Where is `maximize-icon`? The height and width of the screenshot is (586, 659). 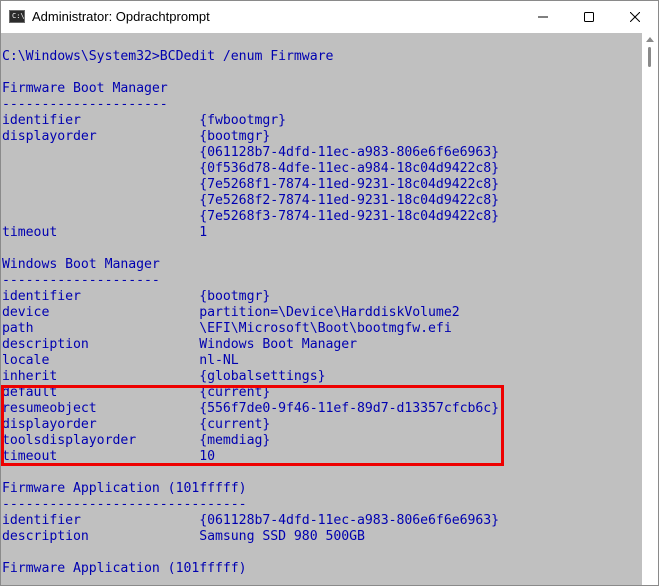
maximize-icon is located at coordinates (589, 17).